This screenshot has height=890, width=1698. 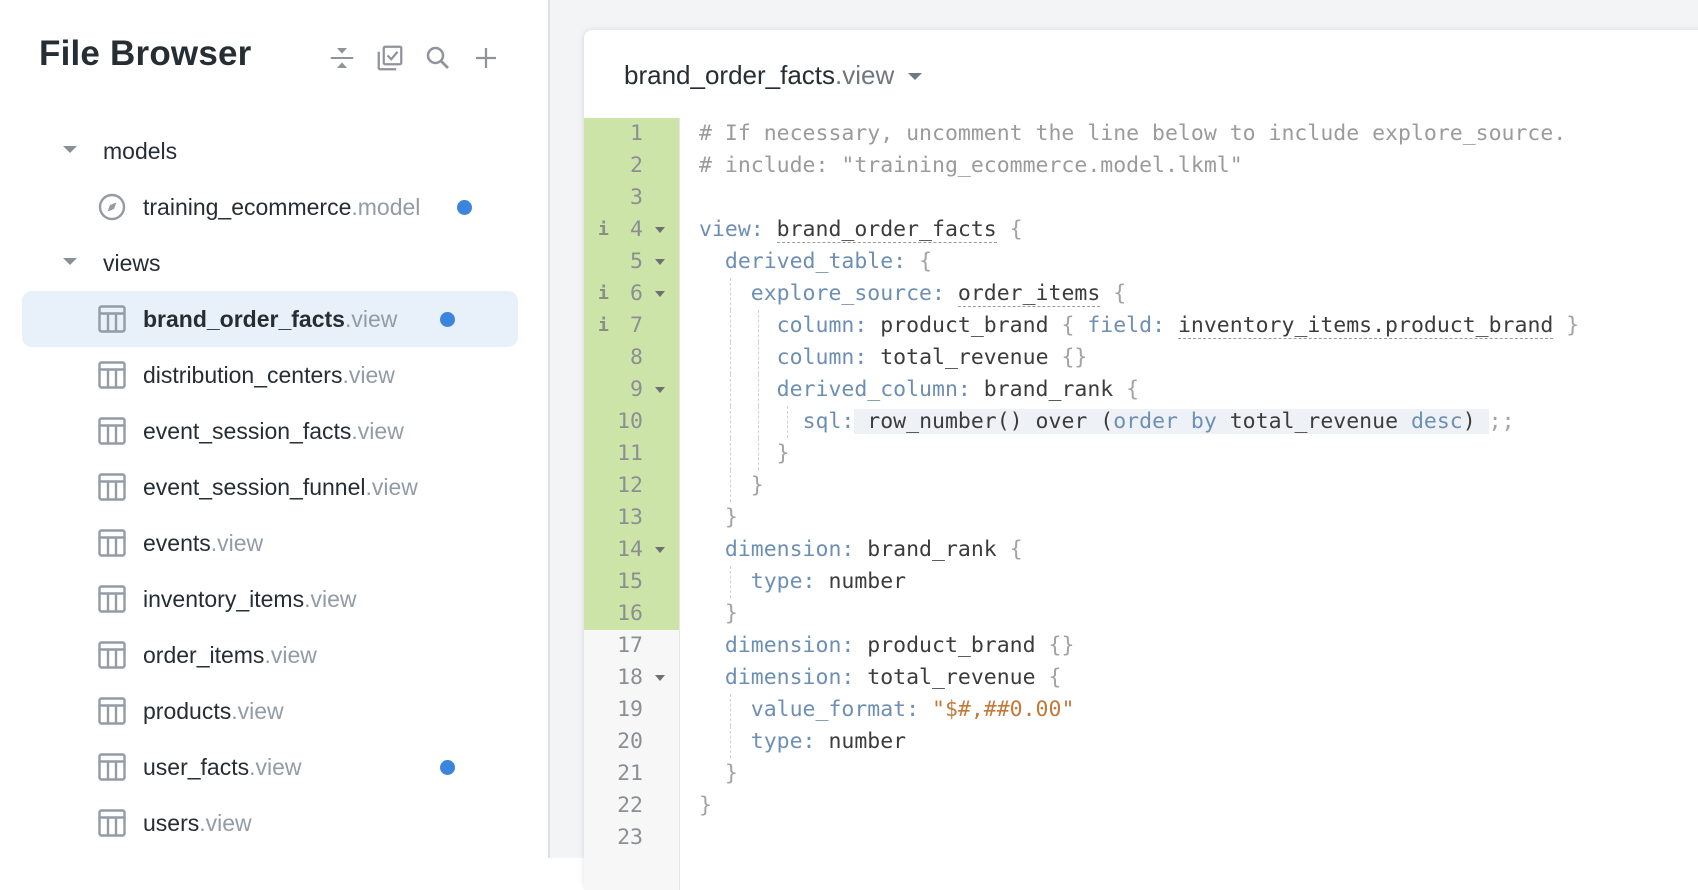 What do you see at coordinates (971, 357) in the screenshot?
I see `token-val: total_revenue` at bounding box center [971, 357].